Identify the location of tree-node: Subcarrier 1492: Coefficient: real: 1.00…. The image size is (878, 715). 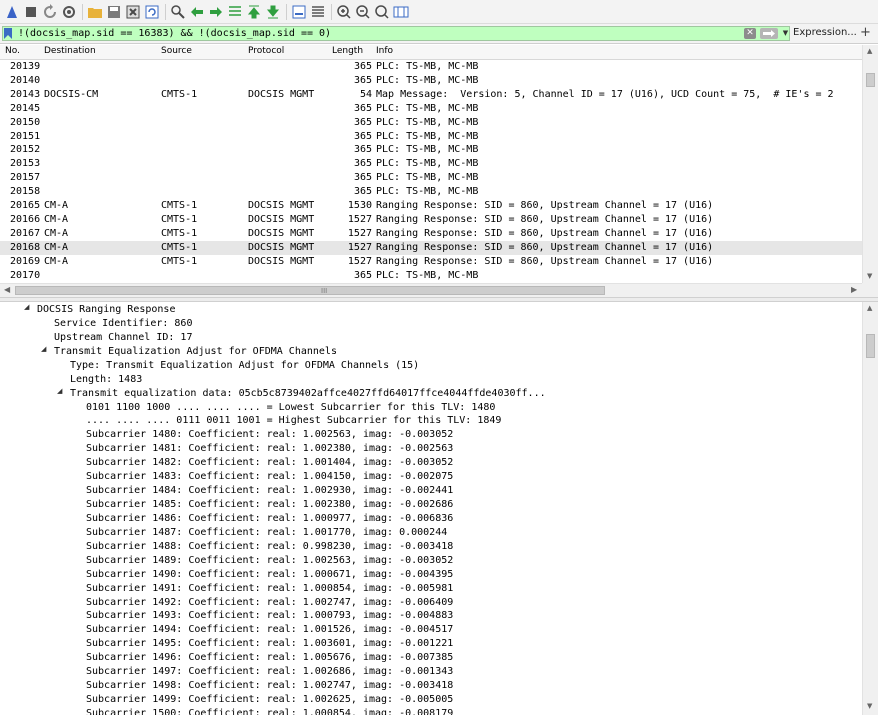
(269, 603).